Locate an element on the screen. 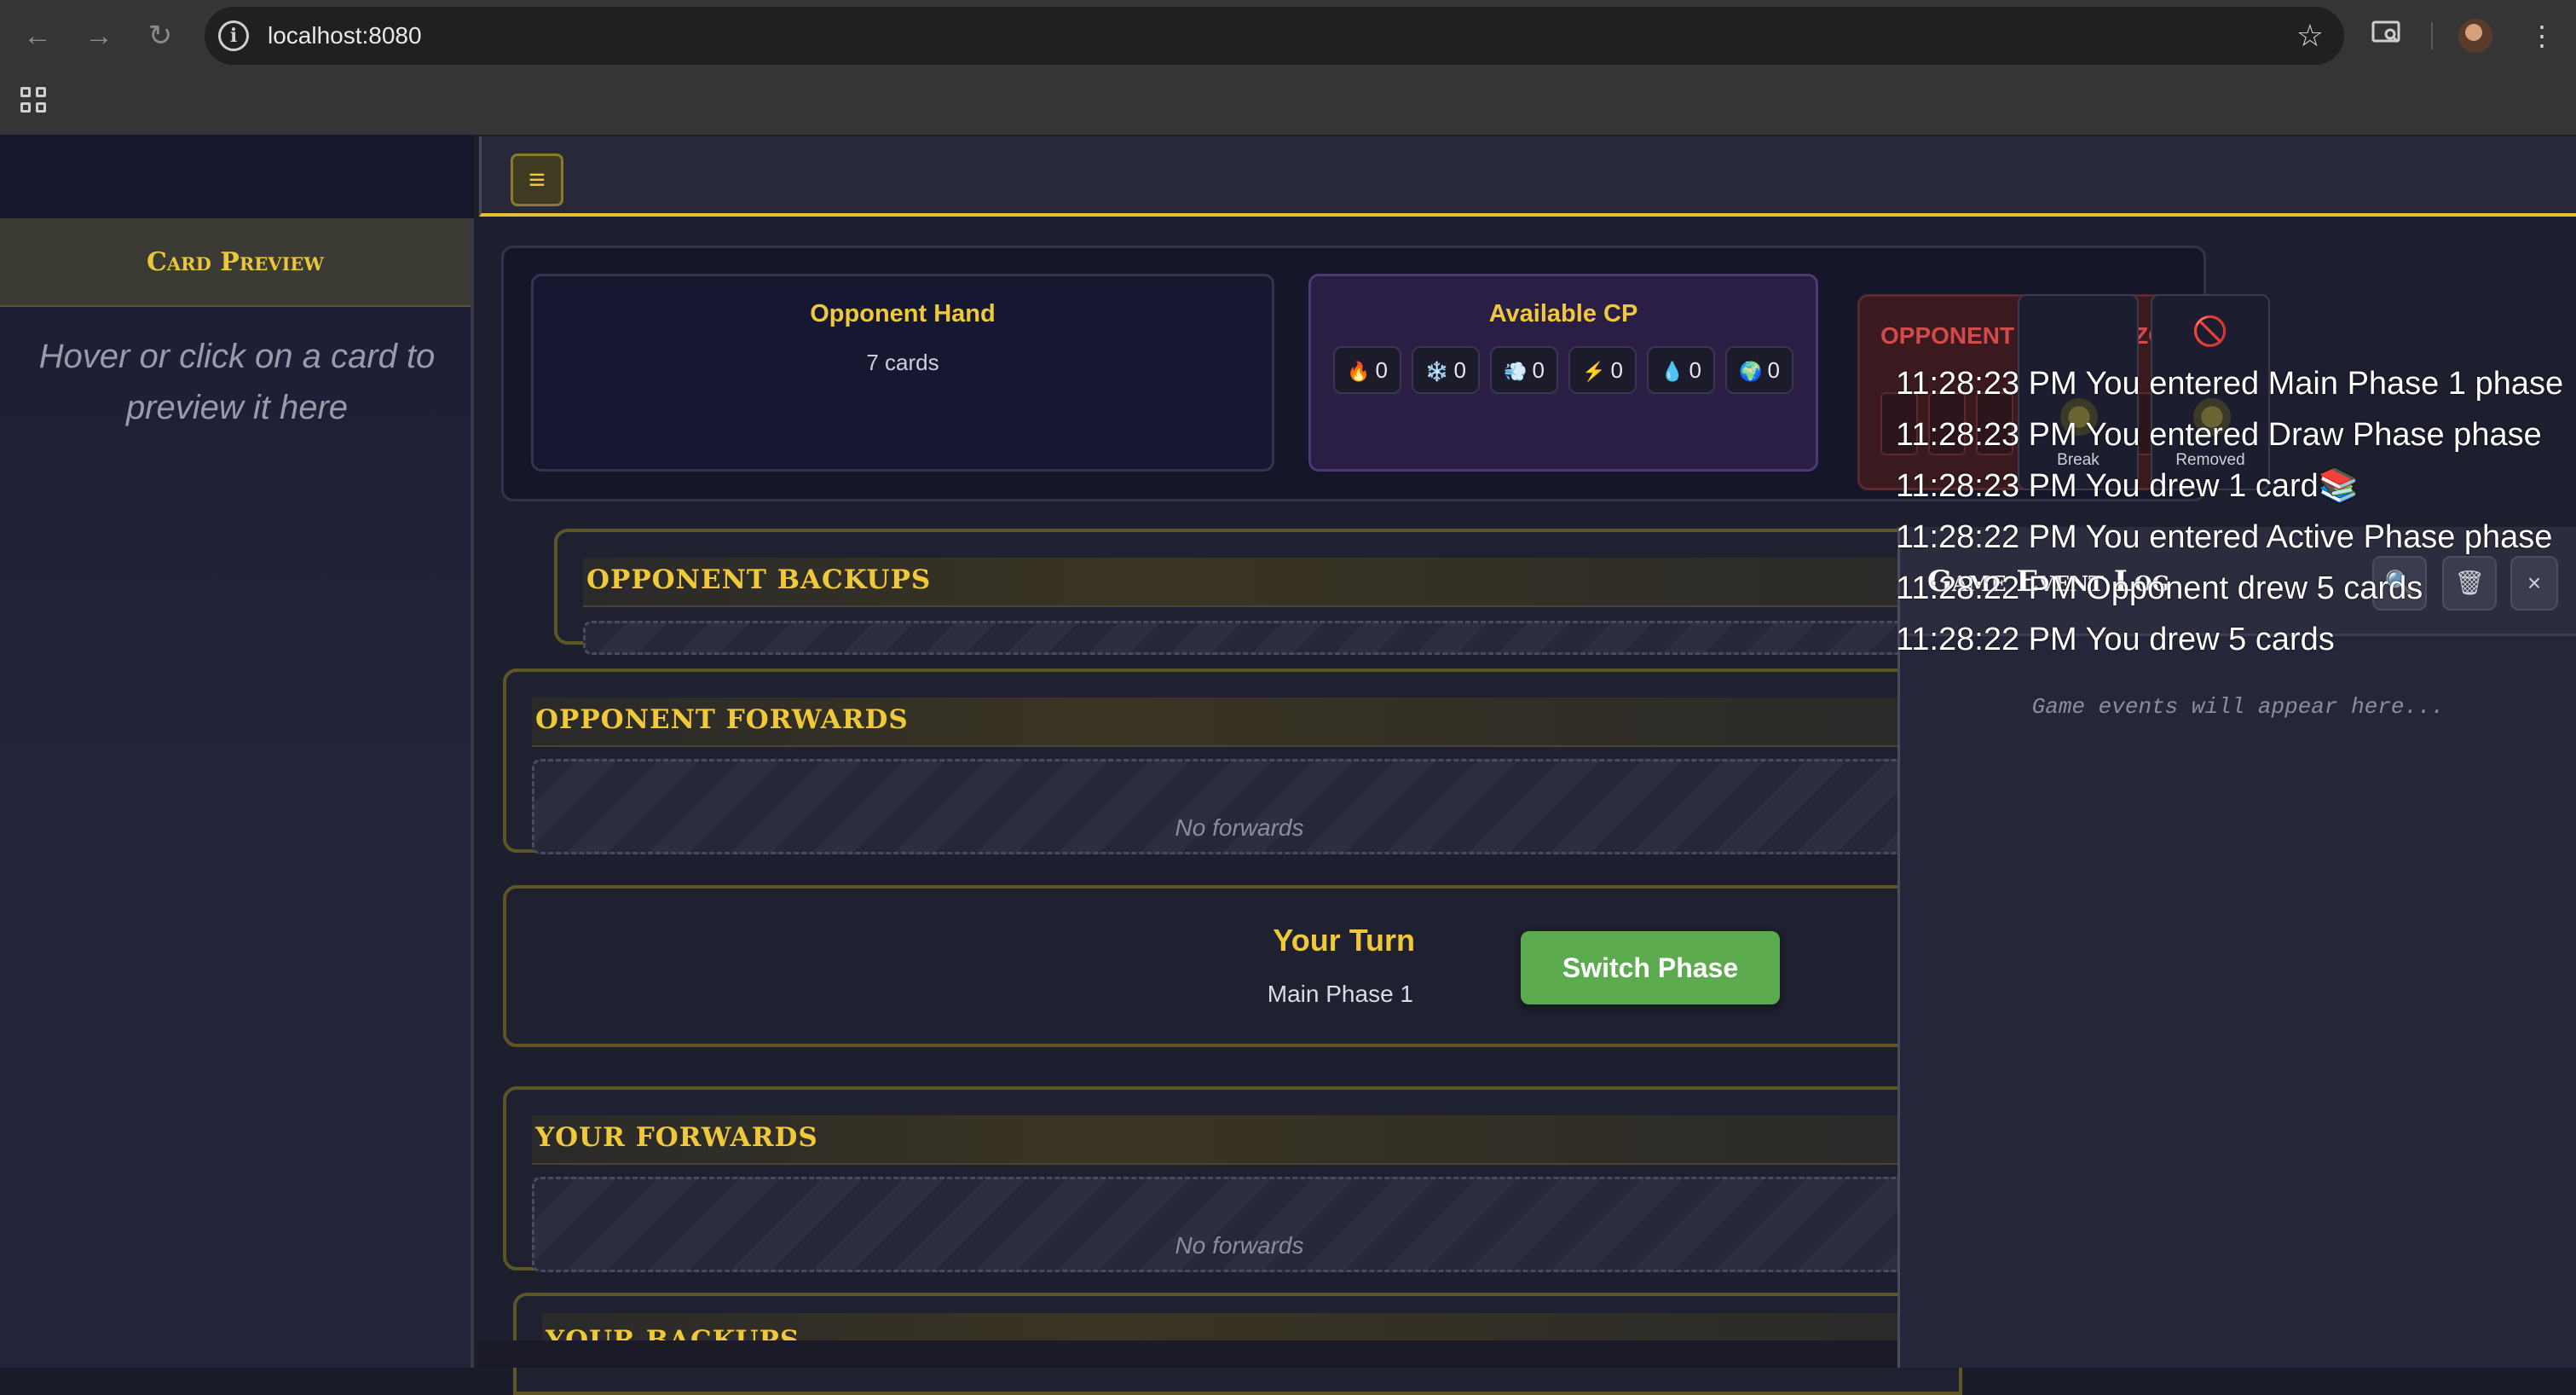 The height and width of the screenshot is (1395, 2576). earth-icon: 🌍 is located at coordinates (1751, 371).